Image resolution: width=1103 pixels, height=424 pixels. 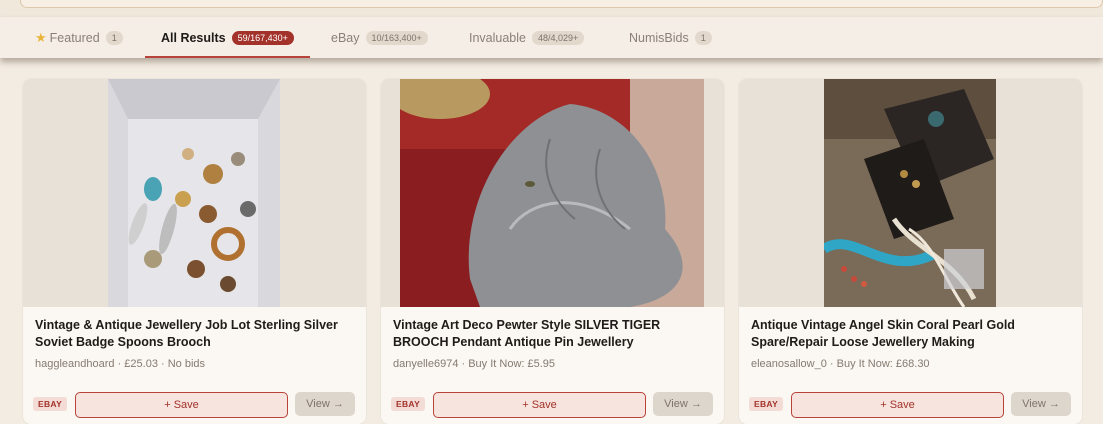 What do you see at coordinates (262, 37) in the screenshot?
I see `tab-all-results-count: 59/167,430+` at bounding box center [262, 37].